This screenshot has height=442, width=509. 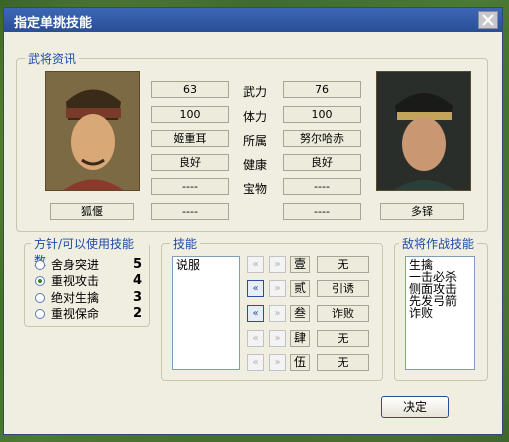 I want to click on slot-2-value: 引诱, so click(x=343, y=288).